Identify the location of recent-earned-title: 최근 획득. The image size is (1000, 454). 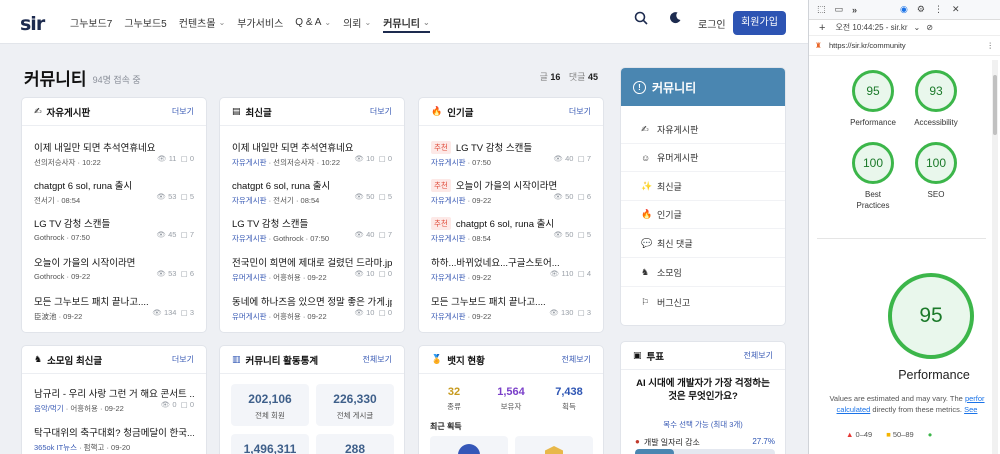
(446, 426).